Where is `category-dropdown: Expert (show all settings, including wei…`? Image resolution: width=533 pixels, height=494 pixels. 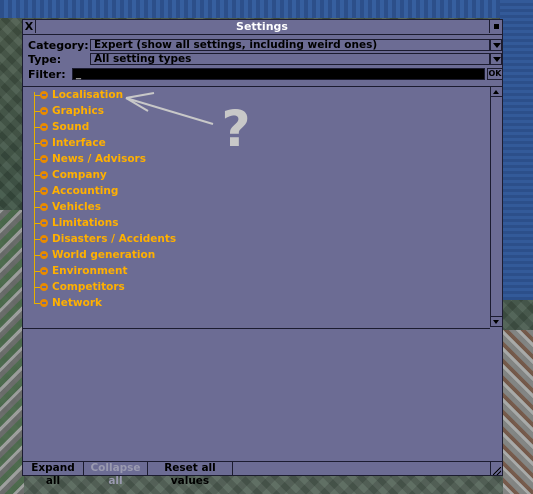
category-dropdown: Expert (show all settings, including wei… is located at coordinates (290, 45).